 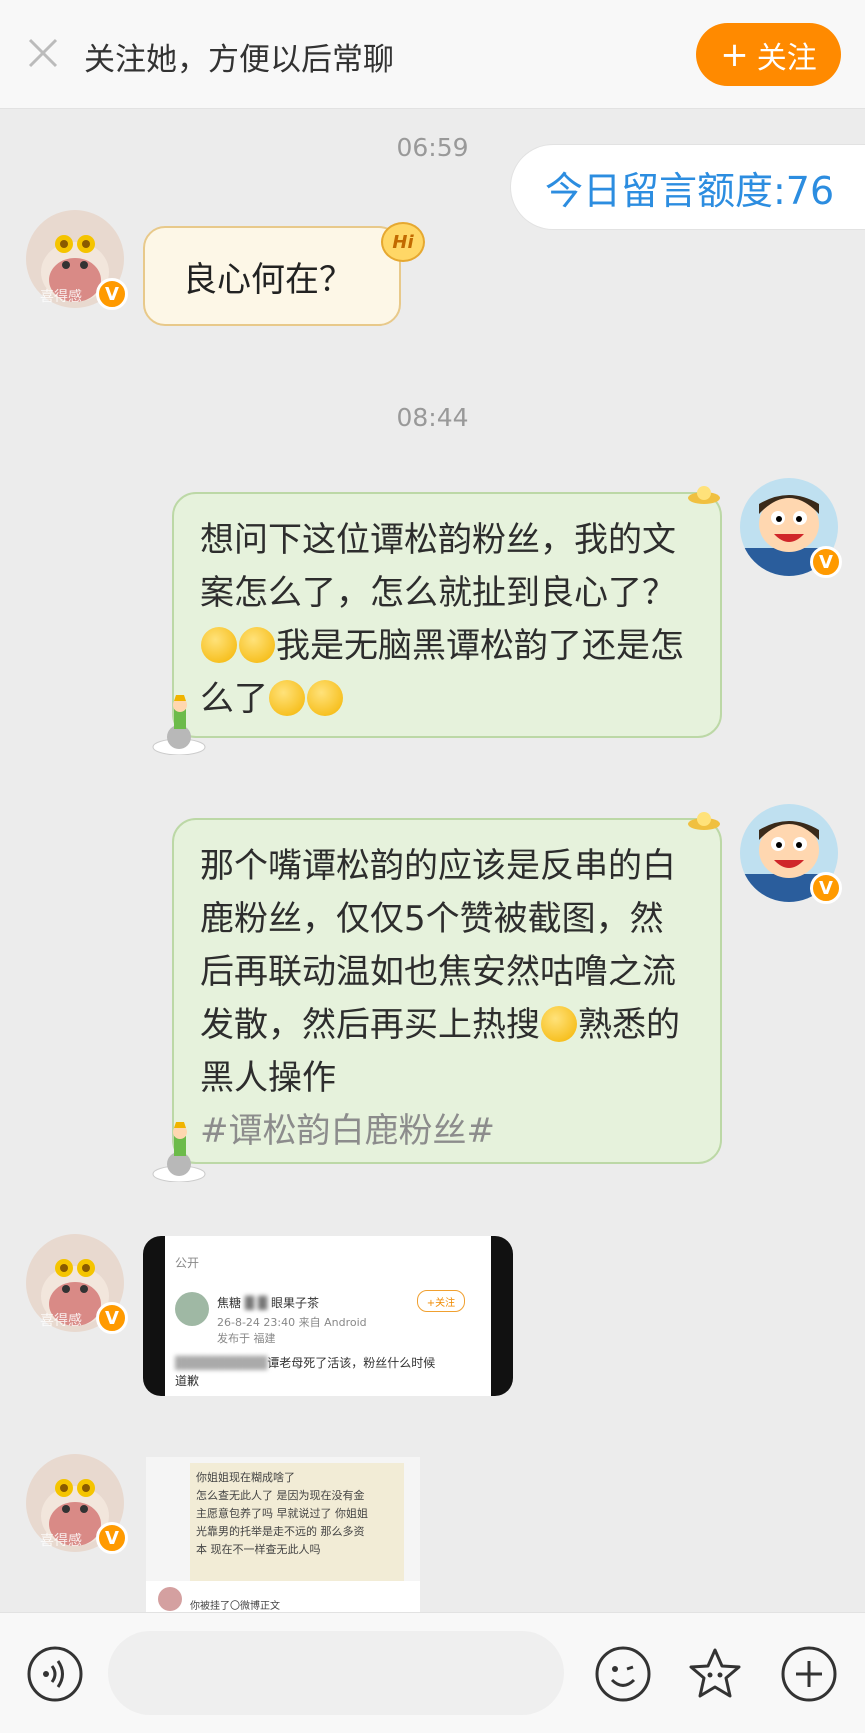 I want to click on note-line: 本 现在不一样查无此人吗, so click(x=258, y=1549).